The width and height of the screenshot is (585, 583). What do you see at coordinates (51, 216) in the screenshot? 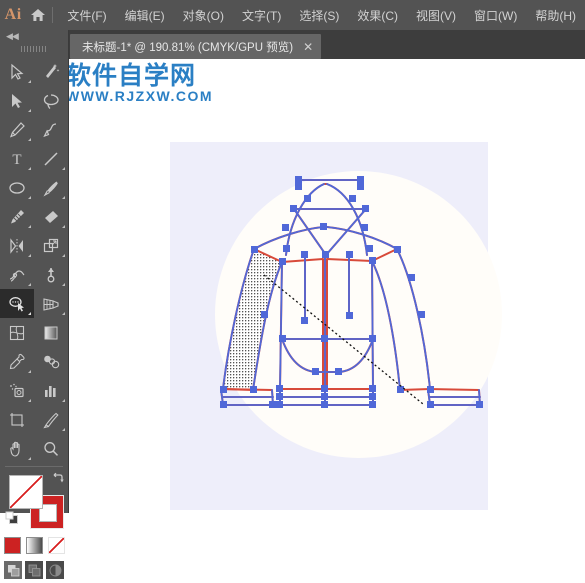
I see `eraser-tool` at bounding box center [51, 216].